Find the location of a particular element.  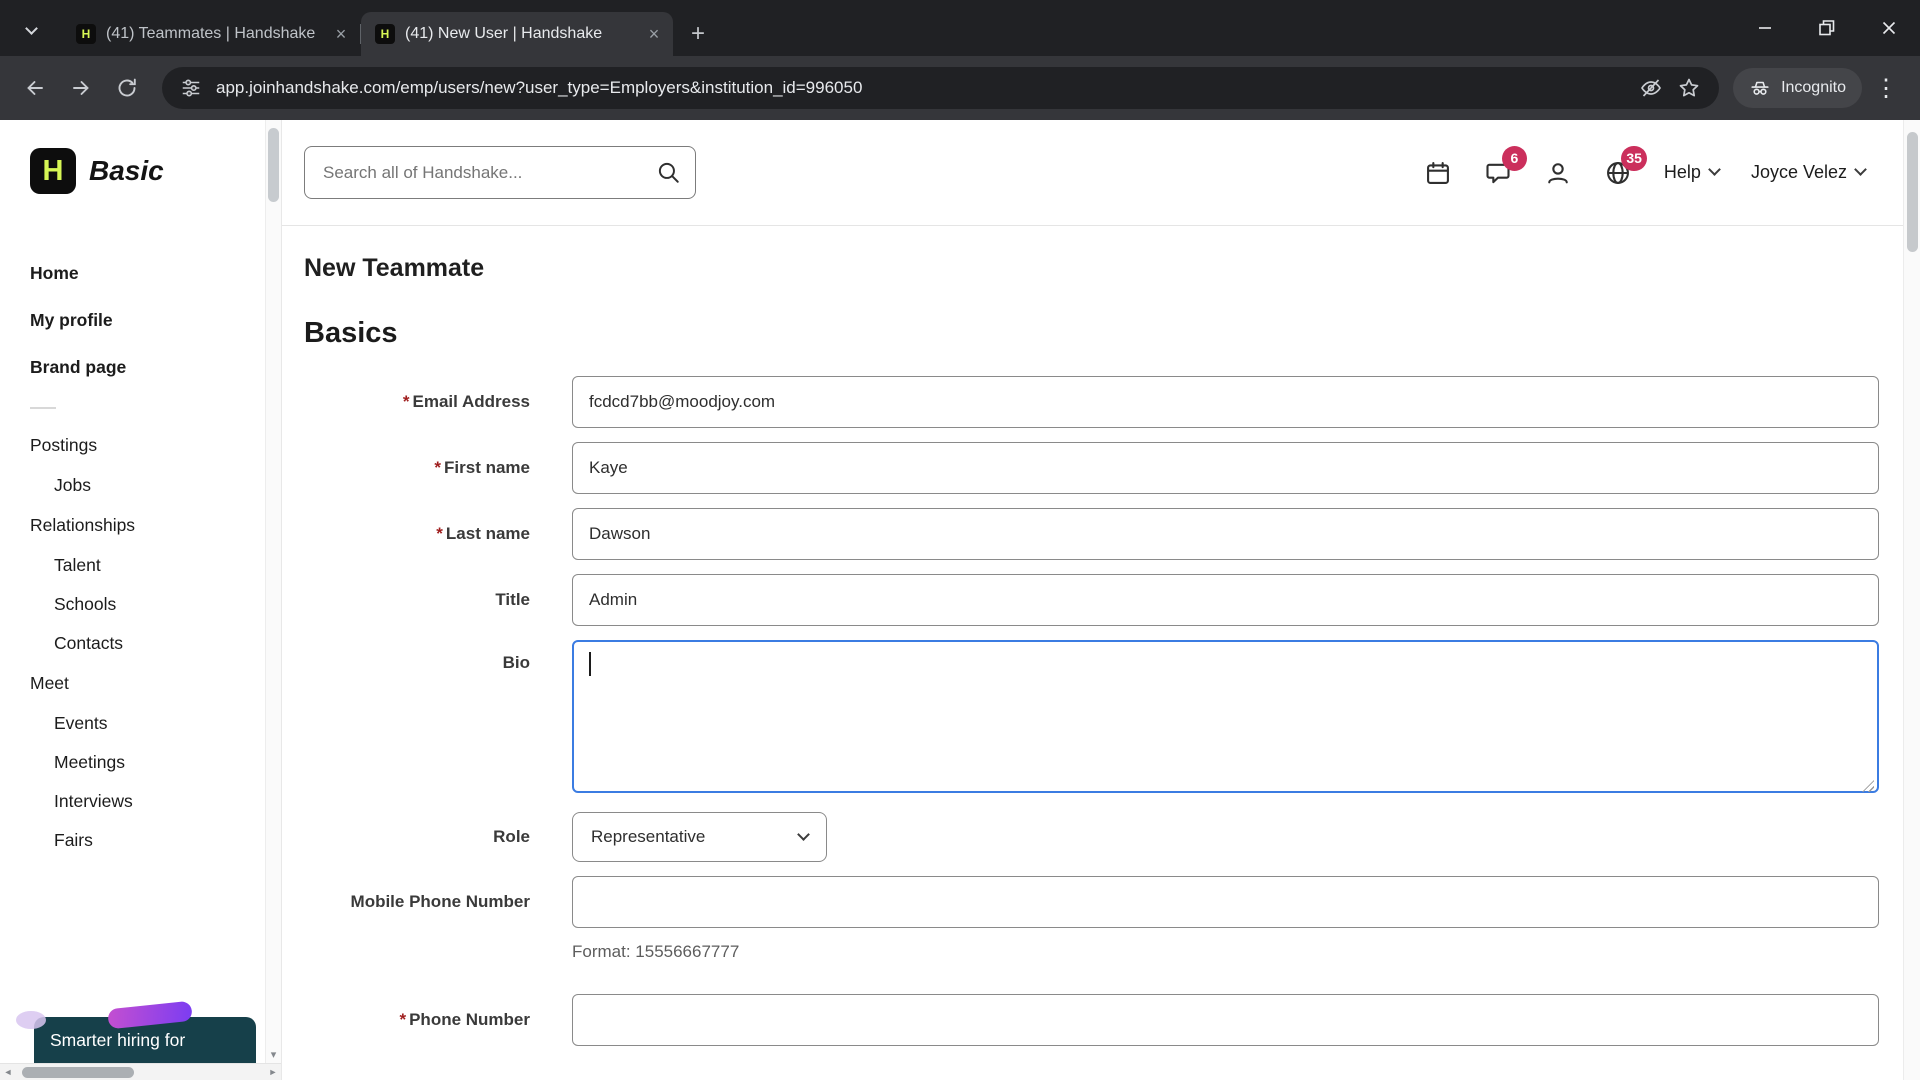

close-button is located at coordinates (1889, 28).